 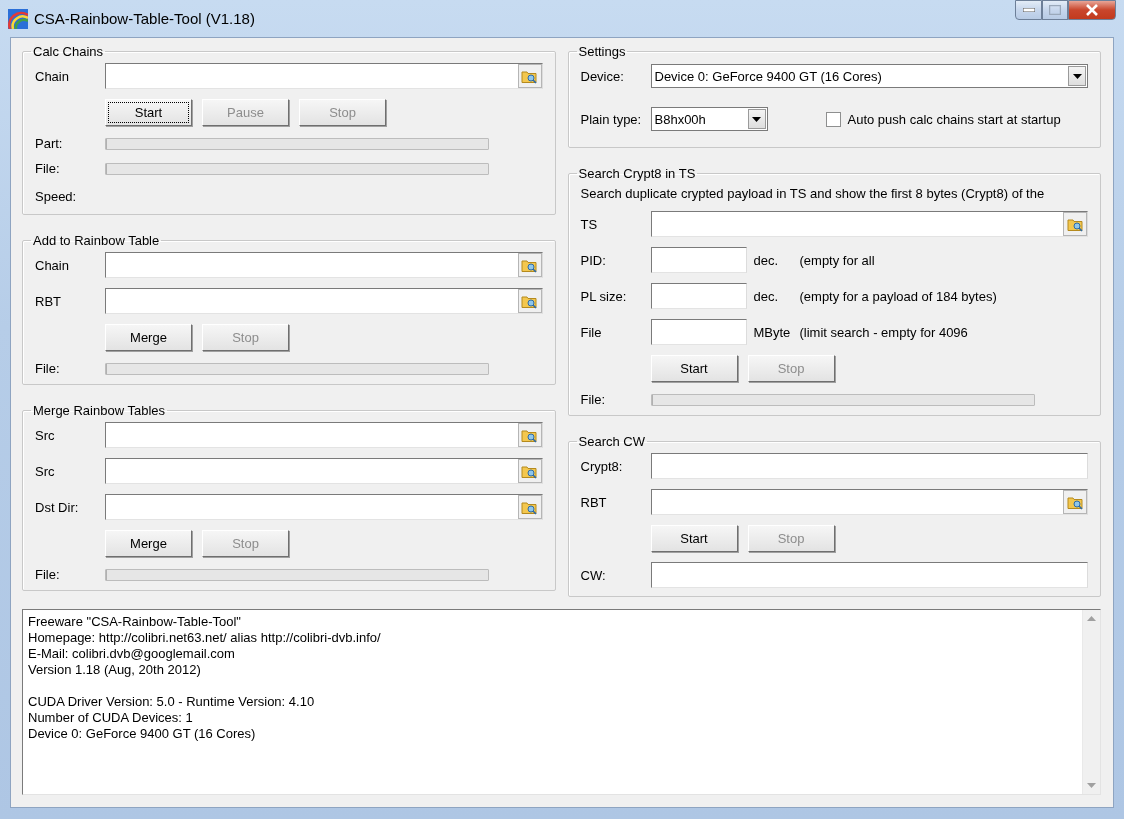 What do you see at coordinates (205, 638) in the screenshot?
I see `log-line: Homepage: http://colibri.net63.net/ alias http://colibri-dvb.info/` at bounding box center [205, 638].